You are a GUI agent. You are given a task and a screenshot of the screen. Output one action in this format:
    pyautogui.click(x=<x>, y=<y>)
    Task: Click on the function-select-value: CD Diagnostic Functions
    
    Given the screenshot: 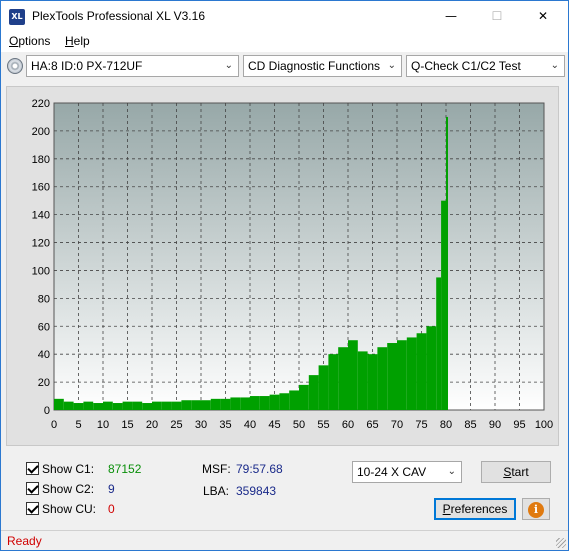 What is the action you would take?
    pyautogui.click(x=314, y=66)
    